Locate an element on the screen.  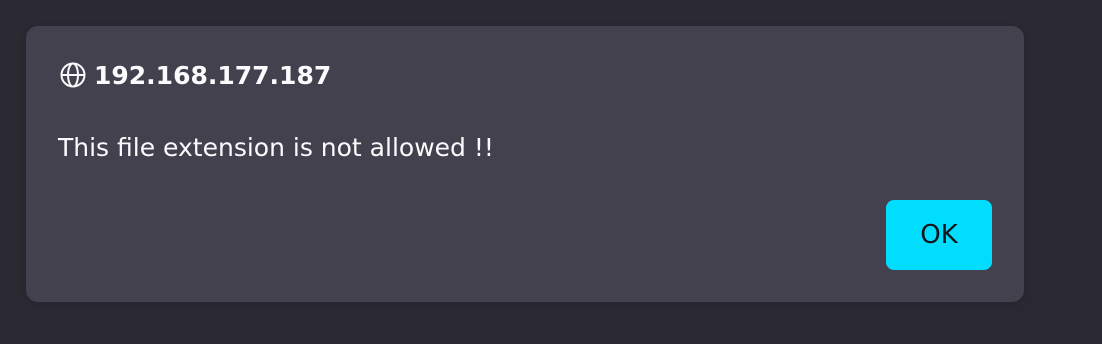
origin-address: 192.168.177.187 is located at coordinates (213, 75).